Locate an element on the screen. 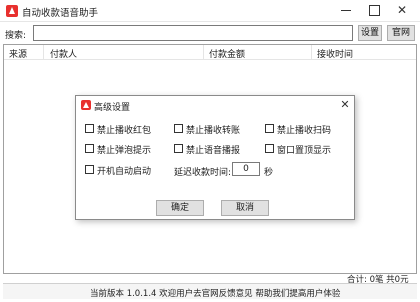 This screenshot has width=420, height=302. checkbox-label: 开机自动启动 is located at coordinates (124, 172).